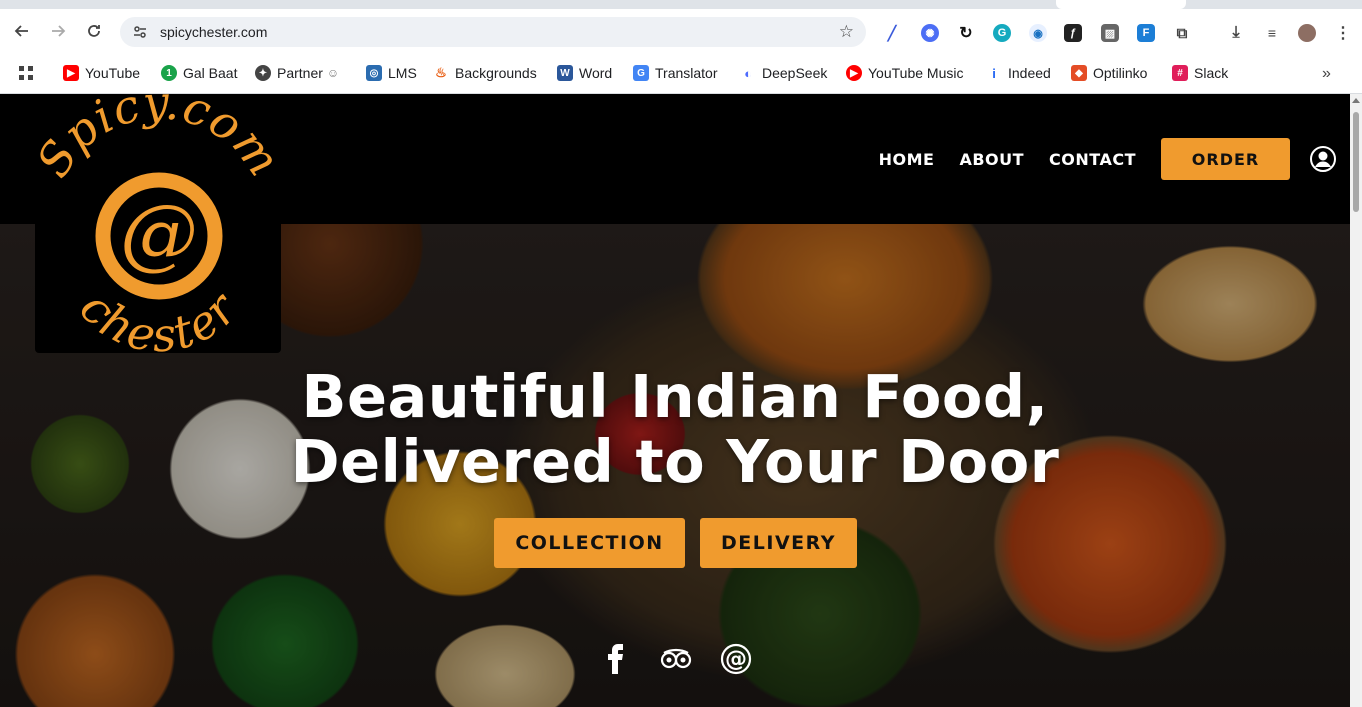  What do you see at coordinates (681, 4) in the screenshot?
I see `tab-strip` at bounding box center [681, 4].